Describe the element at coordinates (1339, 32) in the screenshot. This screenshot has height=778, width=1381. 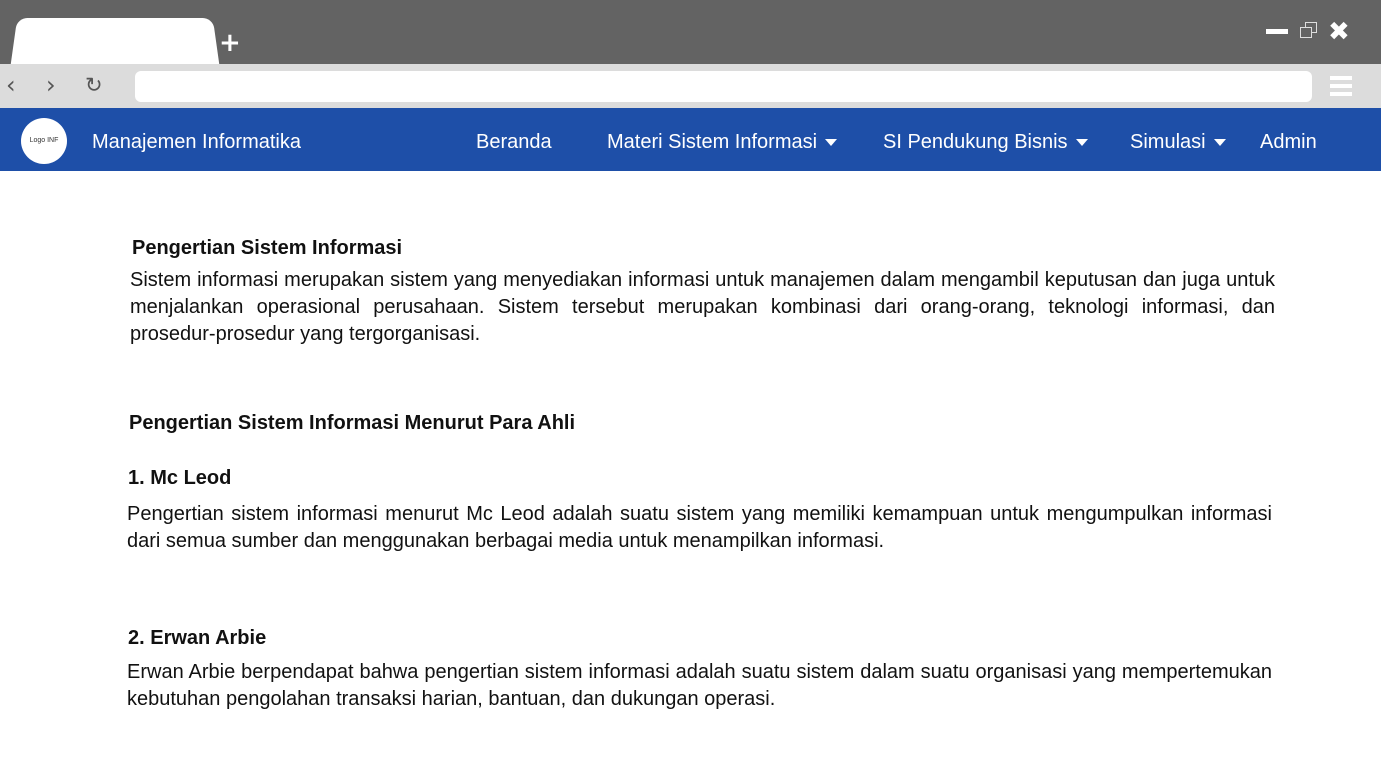
I see `close-icon: ✖` at that location.